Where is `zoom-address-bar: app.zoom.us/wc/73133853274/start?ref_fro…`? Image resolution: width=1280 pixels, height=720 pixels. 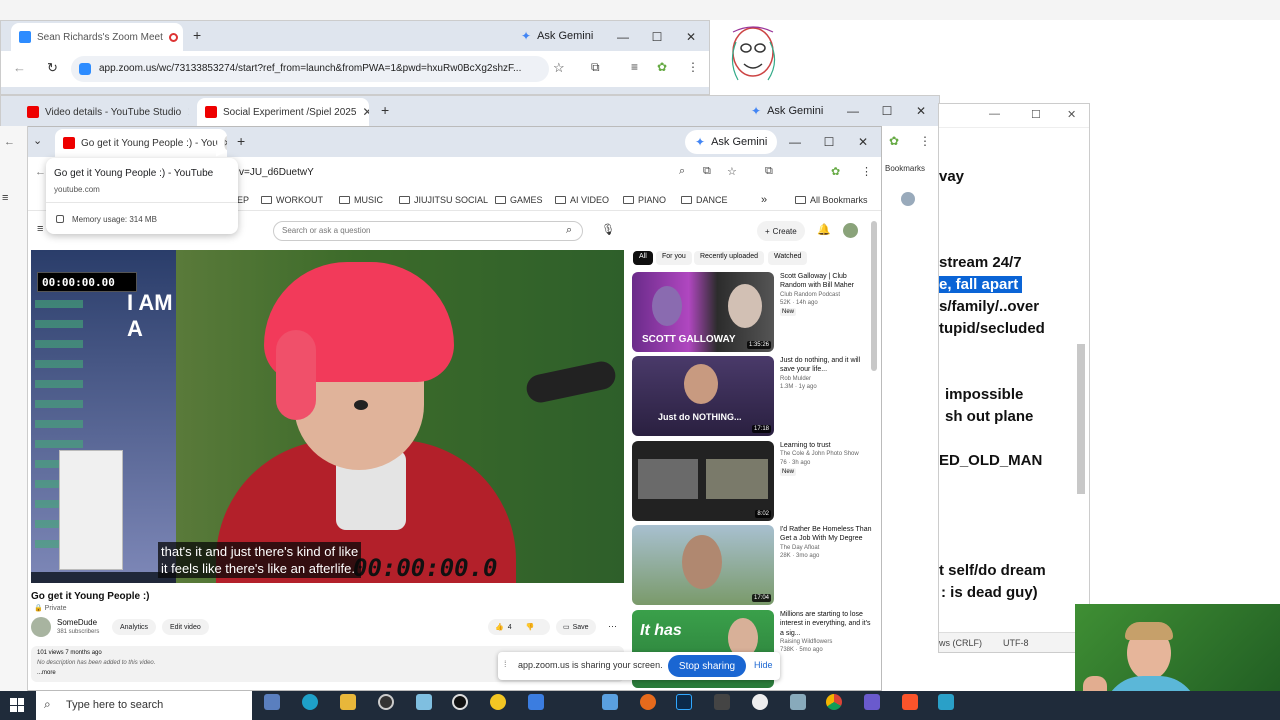
zoom-address-bar: app.zoom.us/wc/73133853274/start?ref_fro… is located at coordinates (310, 69).